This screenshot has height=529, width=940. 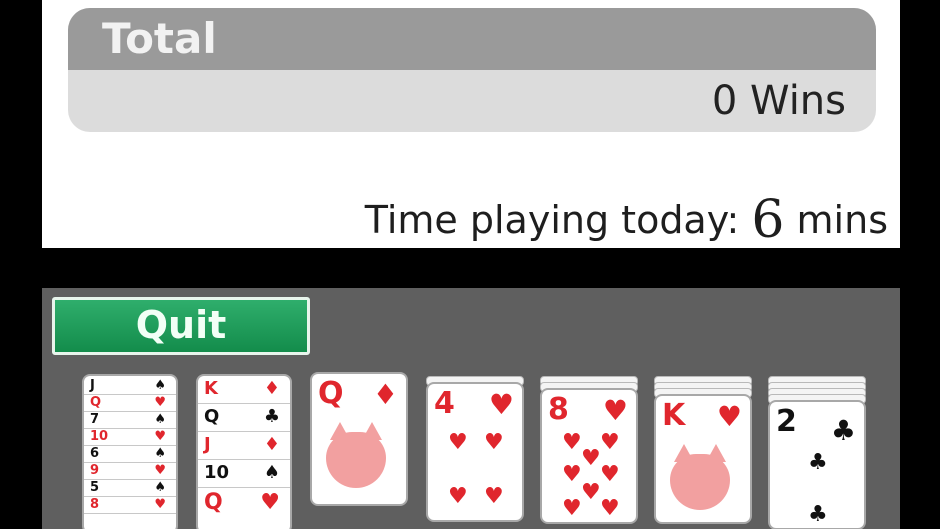 I want to click on card-row: 5 ♠, so click(x=130, y=488).